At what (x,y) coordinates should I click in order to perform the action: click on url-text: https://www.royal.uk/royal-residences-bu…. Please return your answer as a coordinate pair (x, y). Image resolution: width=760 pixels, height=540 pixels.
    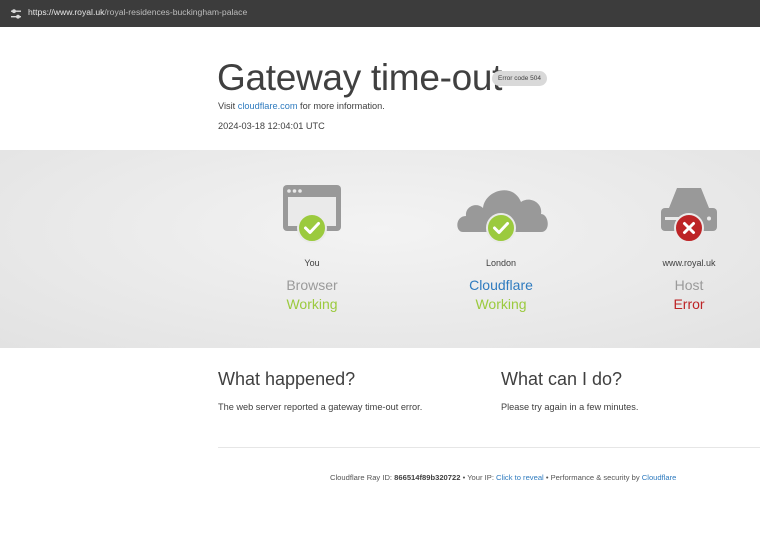
    Looking at the image, I should click on (137, 12).